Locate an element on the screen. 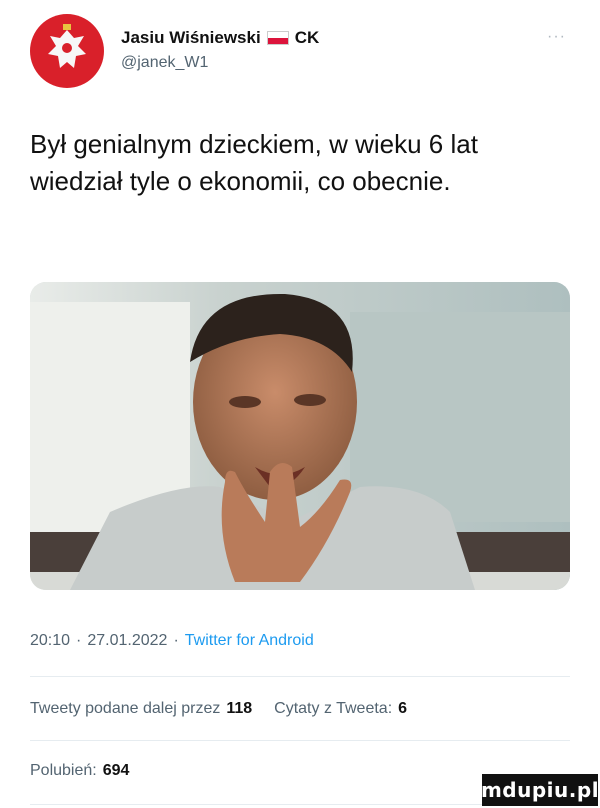  tweet-time: 20:10 is located at coordinates (50, 641).